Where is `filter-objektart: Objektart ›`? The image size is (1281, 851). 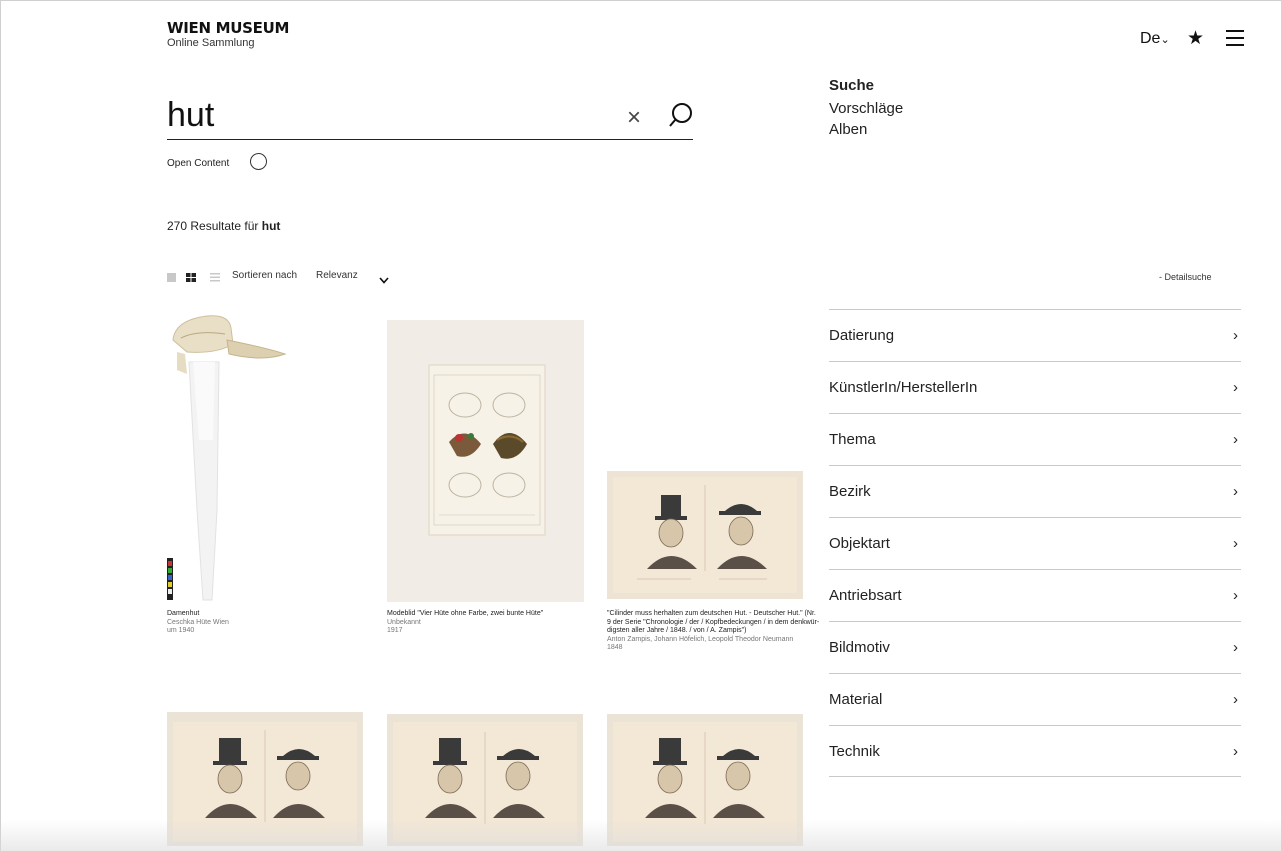 filter-objektart: Objektart › is located at coordinates (1035, 543).